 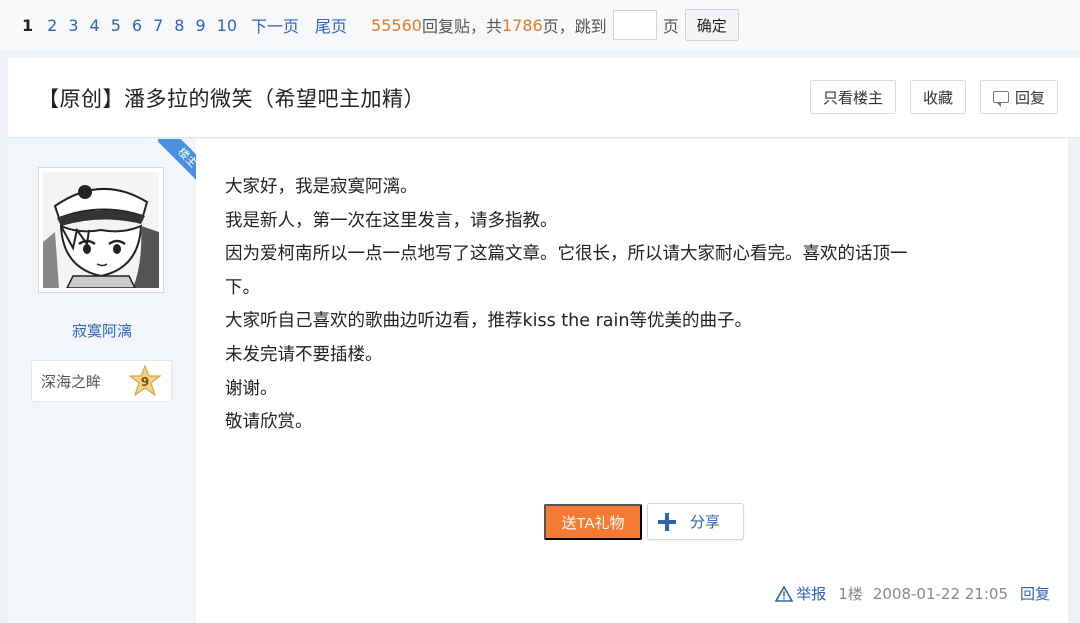 I want to click on report-link: 举报, so click(x=800, y=593).